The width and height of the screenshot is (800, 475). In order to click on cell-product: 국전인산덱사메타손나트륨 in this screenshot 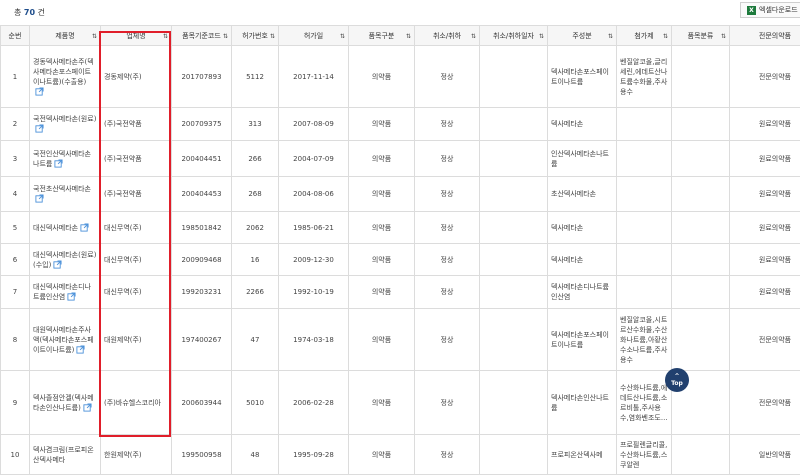, I will do `click(65, 159)`.